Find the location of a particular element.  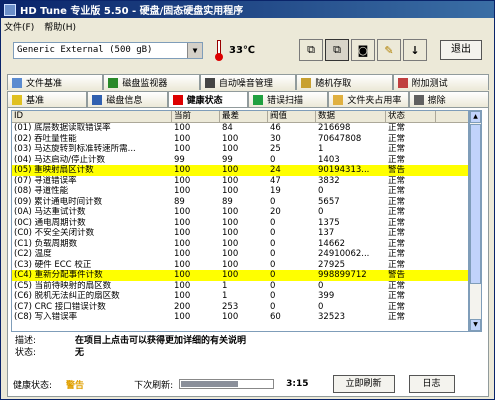

tab-erase: 擦除 is located at coordinates (448, 99).